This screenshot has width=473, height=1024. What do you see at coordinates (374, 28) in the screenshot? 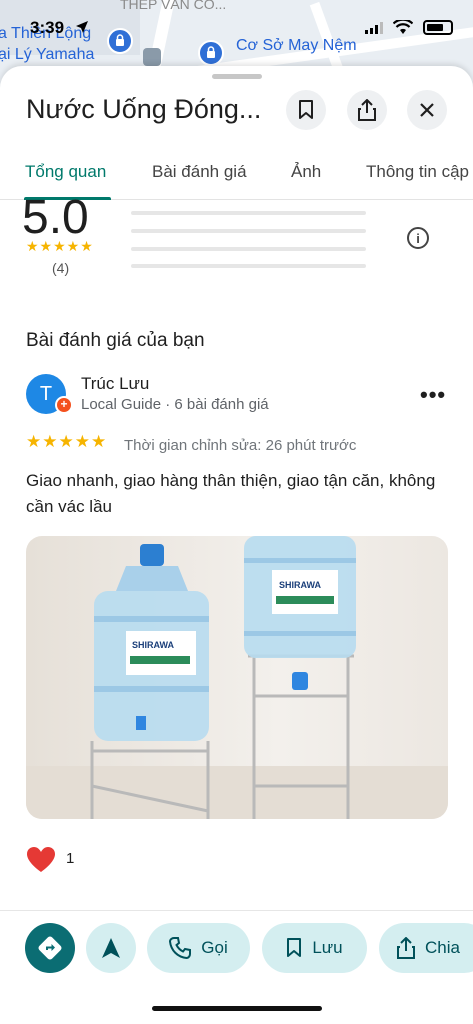
I see `signal-icon` at bounding box center [374, 28].